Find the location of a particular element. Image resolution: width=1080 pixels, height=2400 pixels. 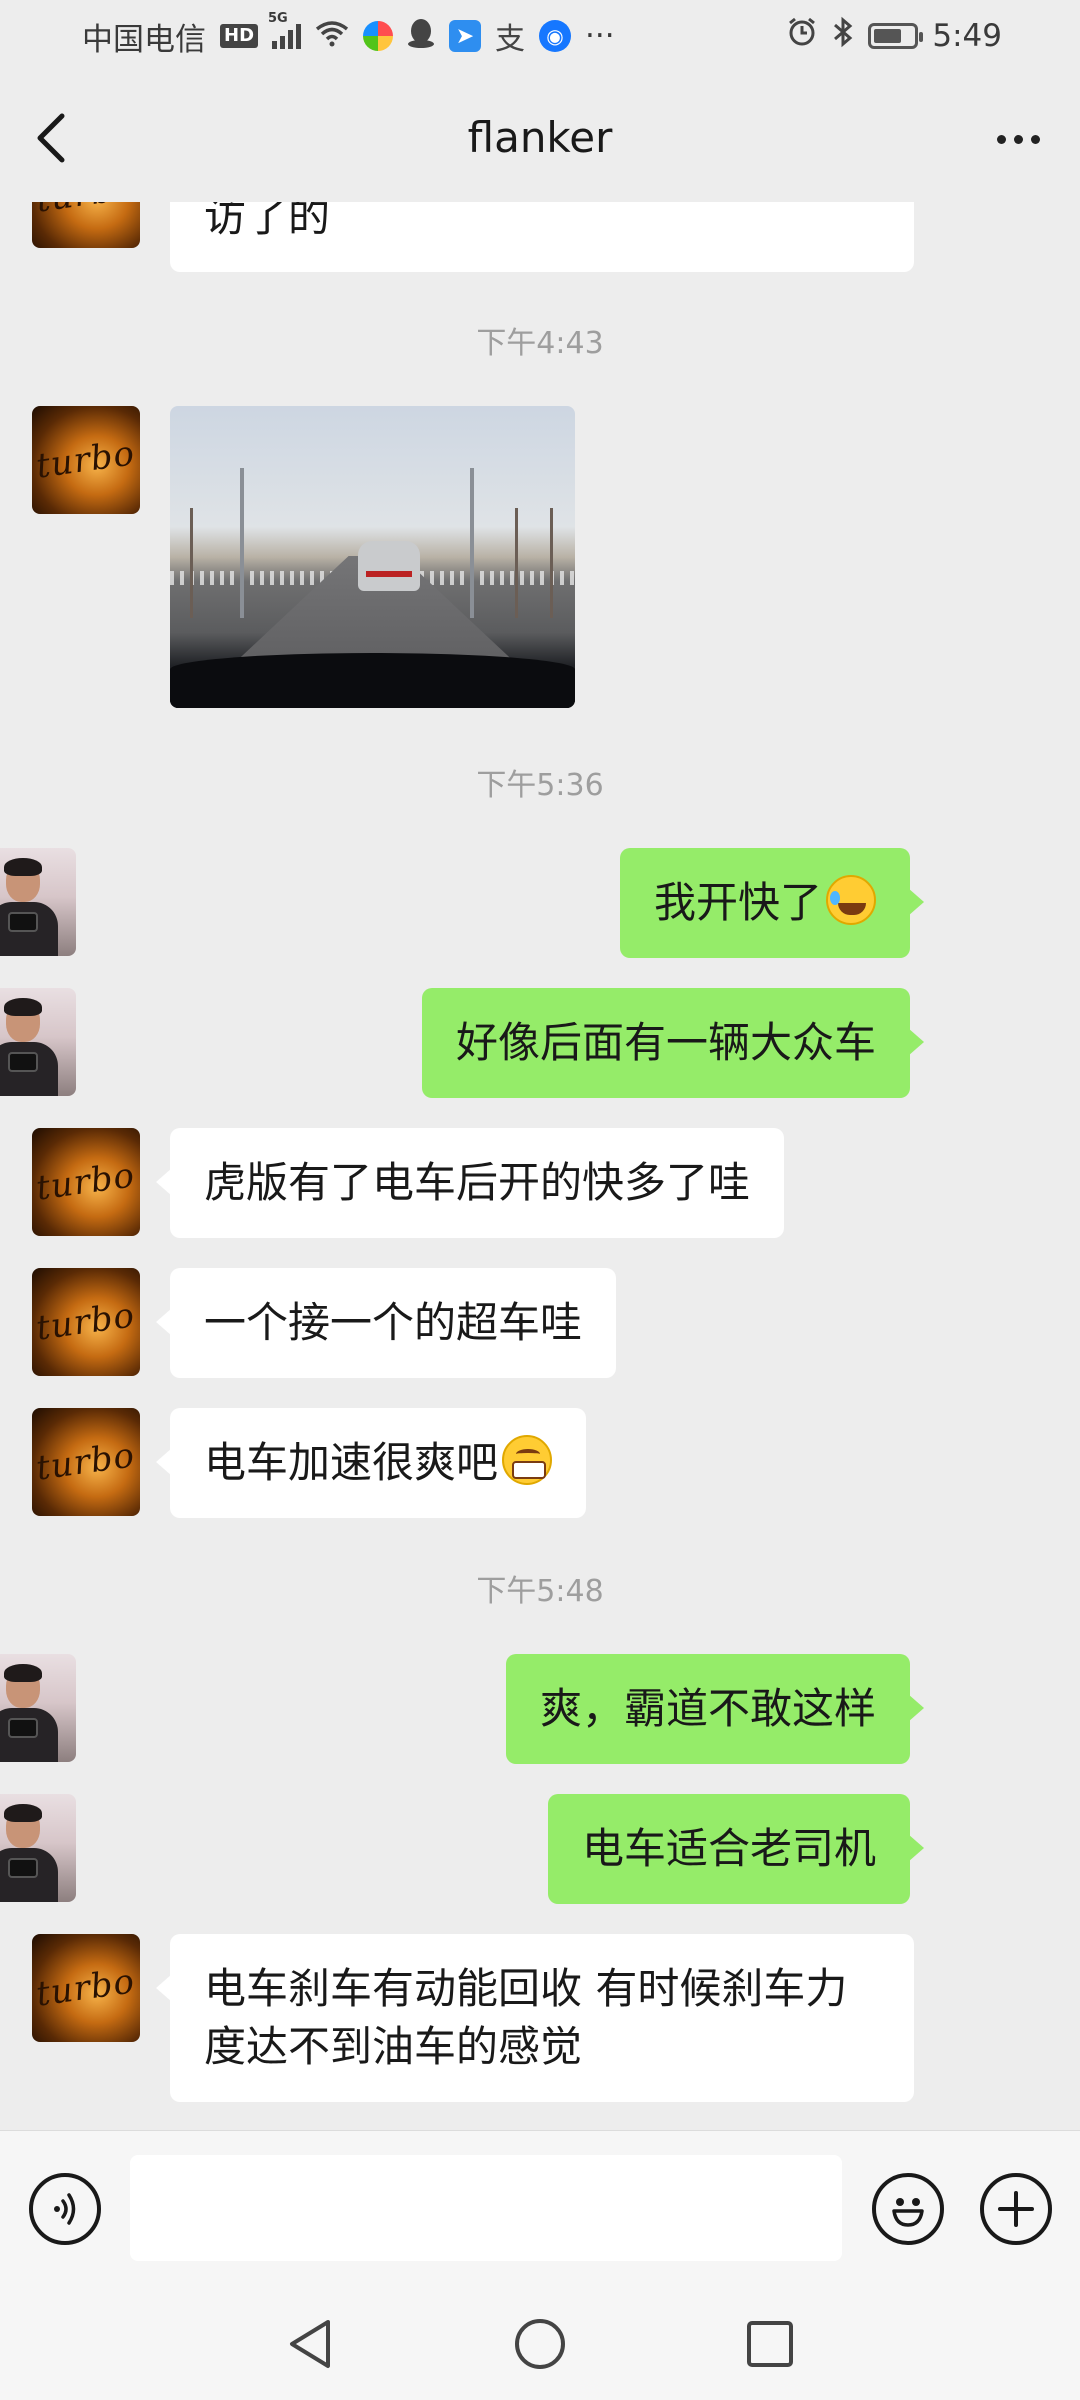

system-navigation-bar is located at coordinates (540, 2343).